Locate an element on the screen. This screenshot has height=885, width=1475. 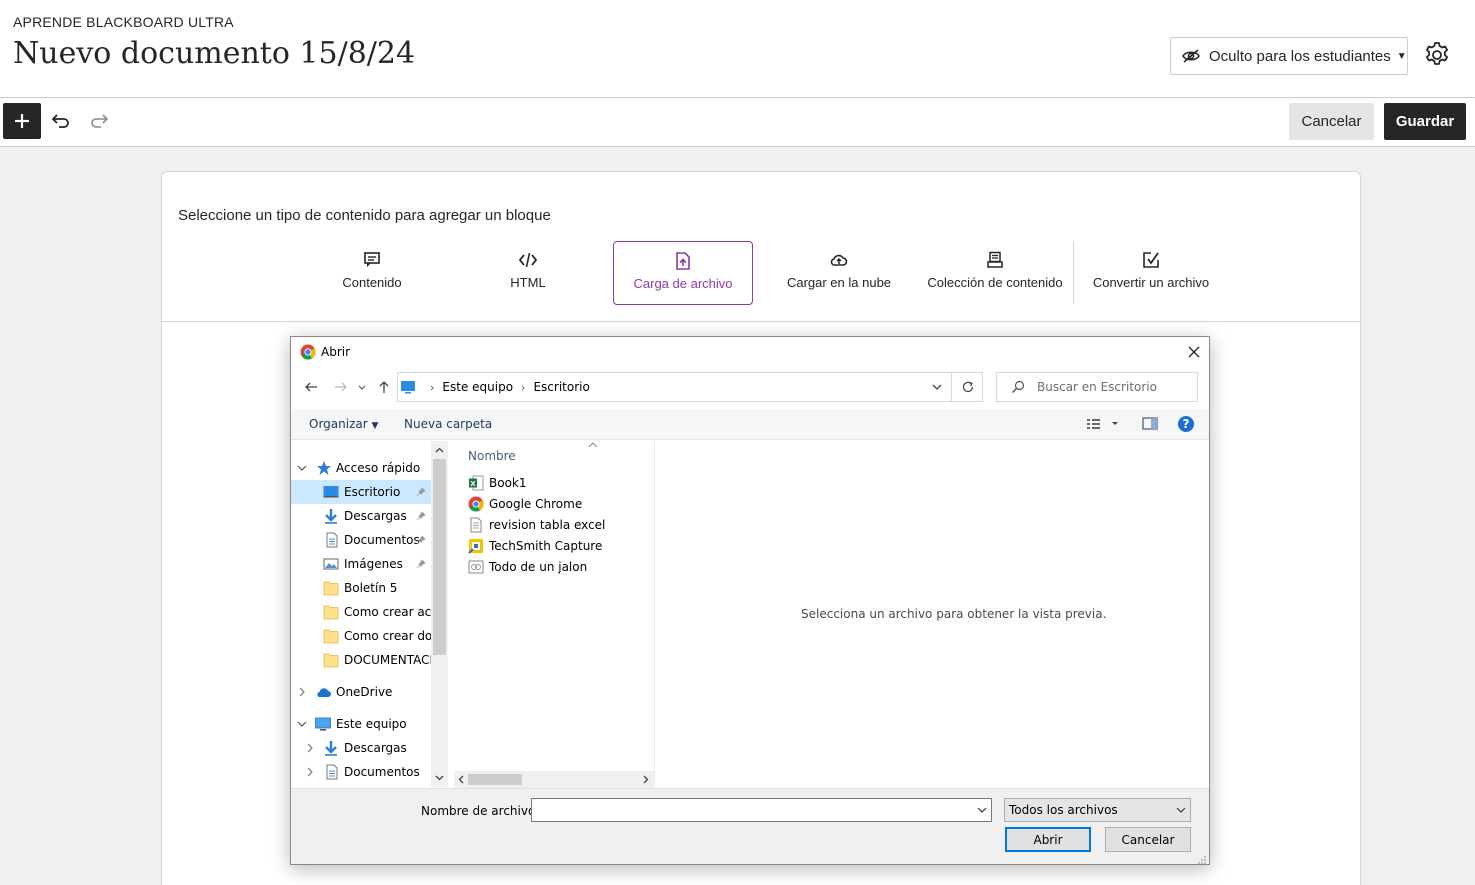
eye-hidden-icon is located at coordinates (1191, 56).